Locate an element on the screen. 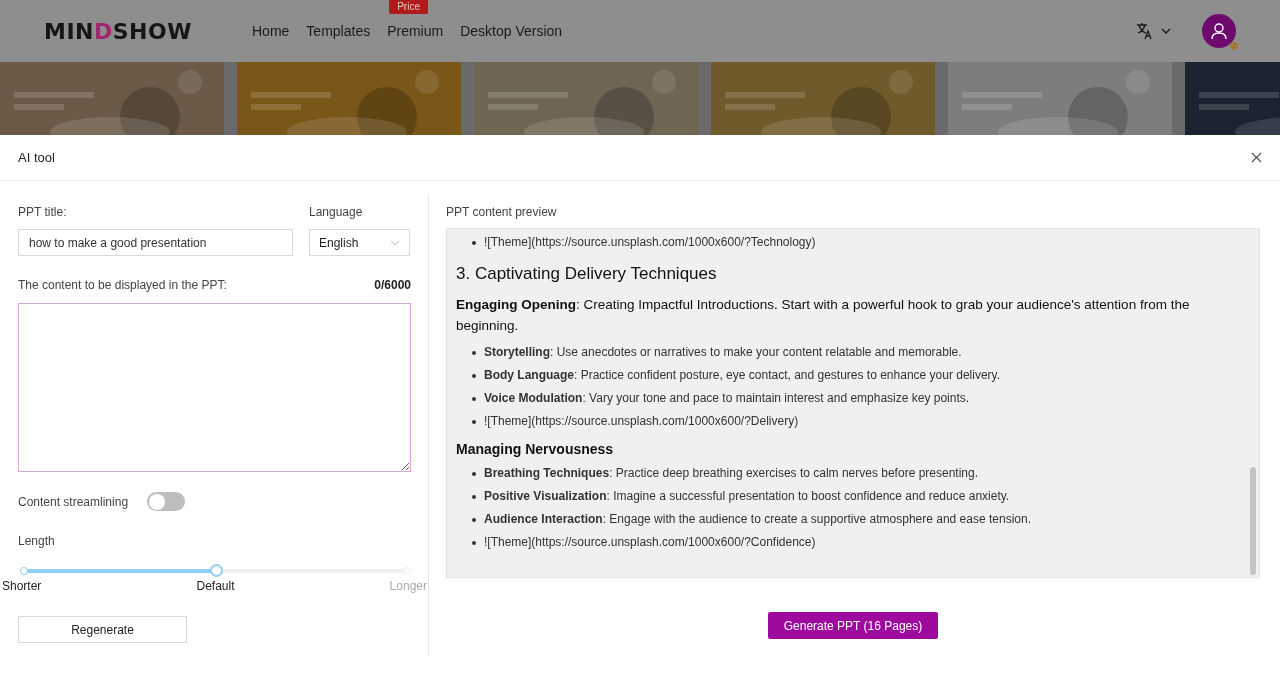  preview-bullet-text: Body Language: Practice confident posture, eye contact, and gestures to enhance your delivery. is located at coordinates (742, 375).